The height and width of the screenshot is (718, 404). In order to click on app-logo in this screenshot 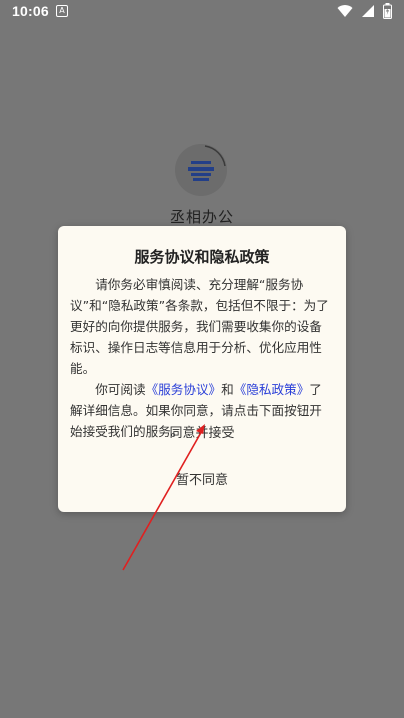, I will do `click(201, 170)`.